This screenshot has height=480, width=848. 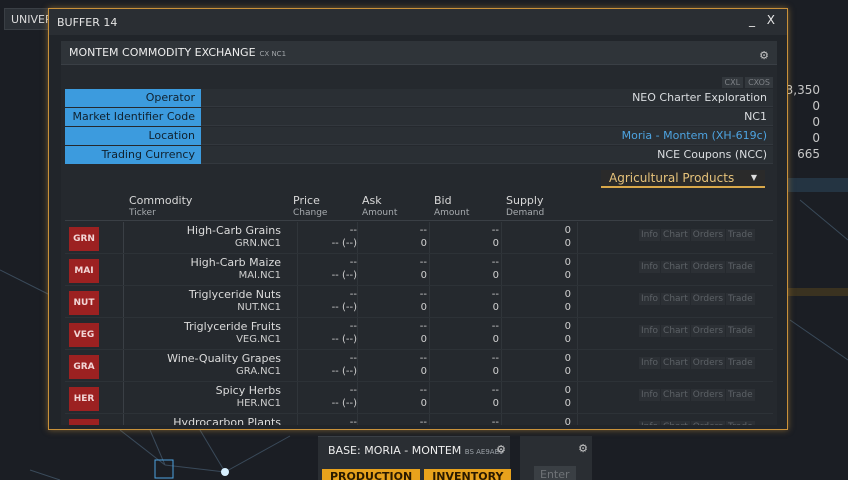 I want to click on col-supply: Supply Demand, so click(x=525, y=207).